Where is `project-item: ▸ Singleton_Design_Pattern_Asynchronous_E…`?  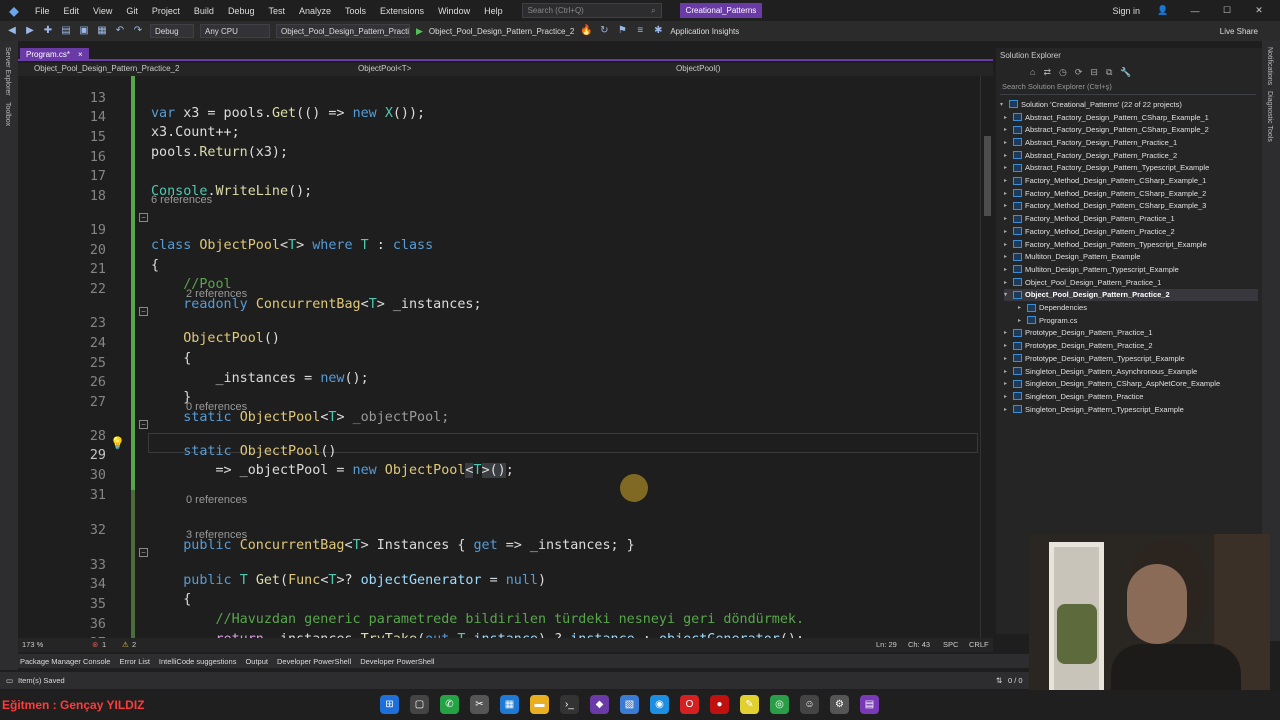 project-item: ▸ Singleton_Design_Pattern_Asynchronous_E… is located at coordinates (1131, 371).